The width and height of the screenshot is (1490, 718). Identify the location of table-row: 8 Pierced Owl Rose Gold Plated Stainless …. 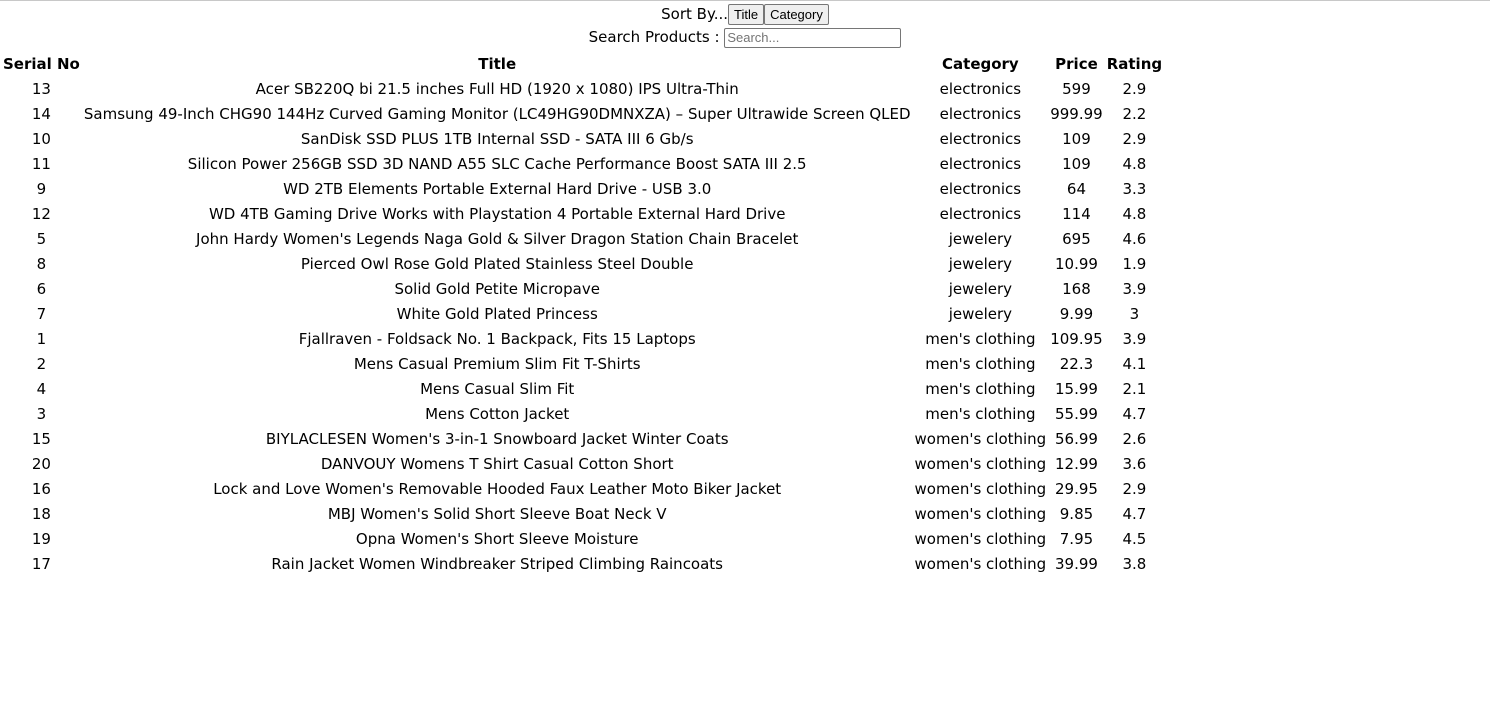
(582, 263).